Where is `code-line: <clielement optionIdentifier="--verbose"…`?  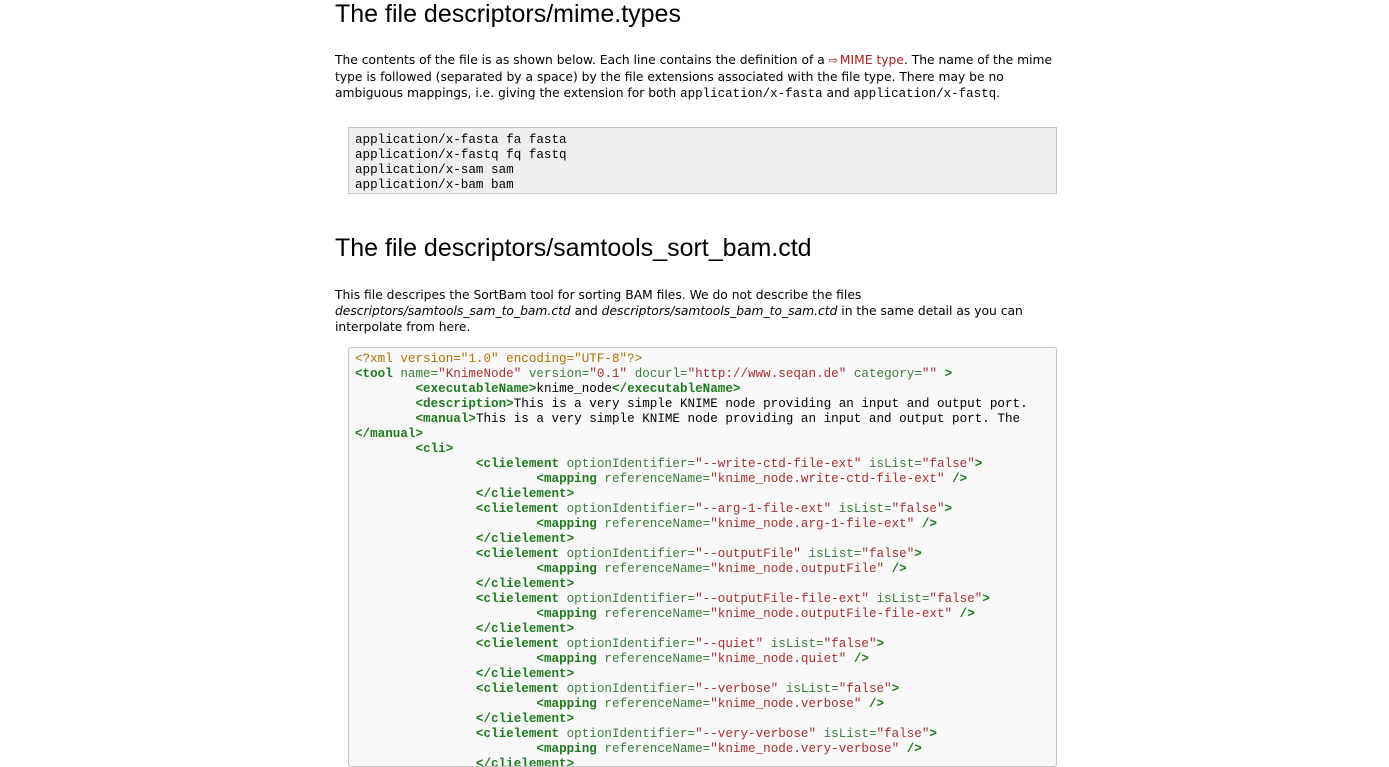
code-line: <clielement optionIdentifier="--verbose"… is located at coordinates (687, 689).